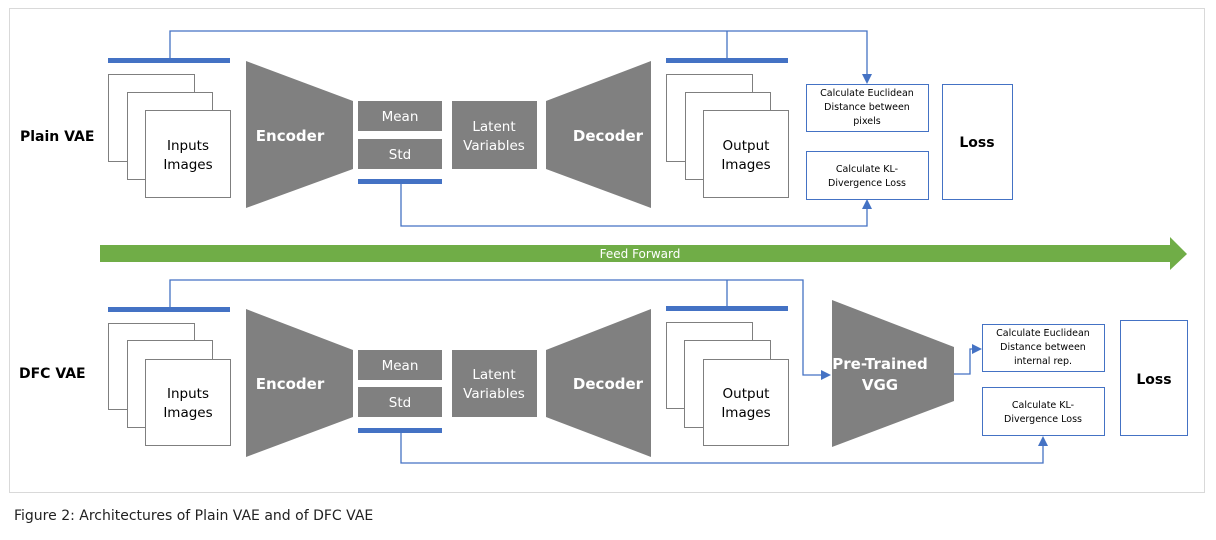 This screenshot has width=1216, height=540. What do you see at coordinates (1043, 361) in the screenshot?
I see `euclid-label-line3: internal rep.` at bounding box center [1043, 361].